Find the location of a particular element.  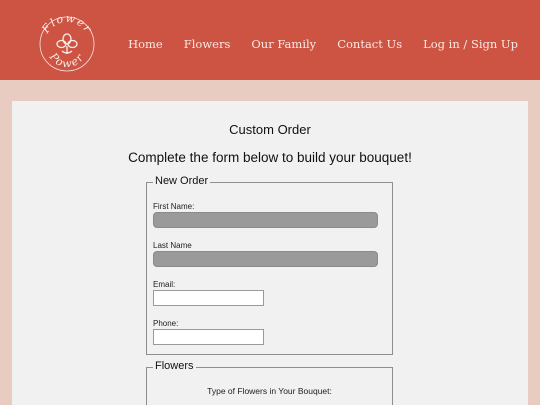

flower-power-logo: Flower Power is located at coordinates (67, 43).